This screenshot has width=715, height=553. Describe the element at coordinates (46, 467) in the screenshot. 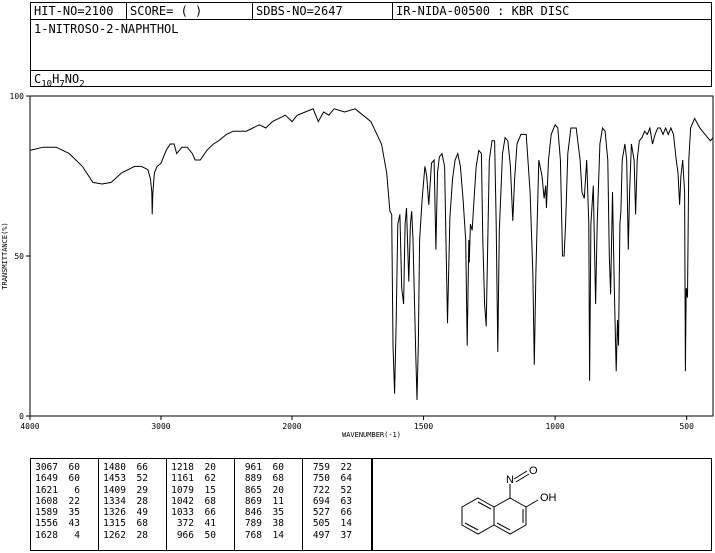

I see `peak-wavenumber: 3067` at that location.